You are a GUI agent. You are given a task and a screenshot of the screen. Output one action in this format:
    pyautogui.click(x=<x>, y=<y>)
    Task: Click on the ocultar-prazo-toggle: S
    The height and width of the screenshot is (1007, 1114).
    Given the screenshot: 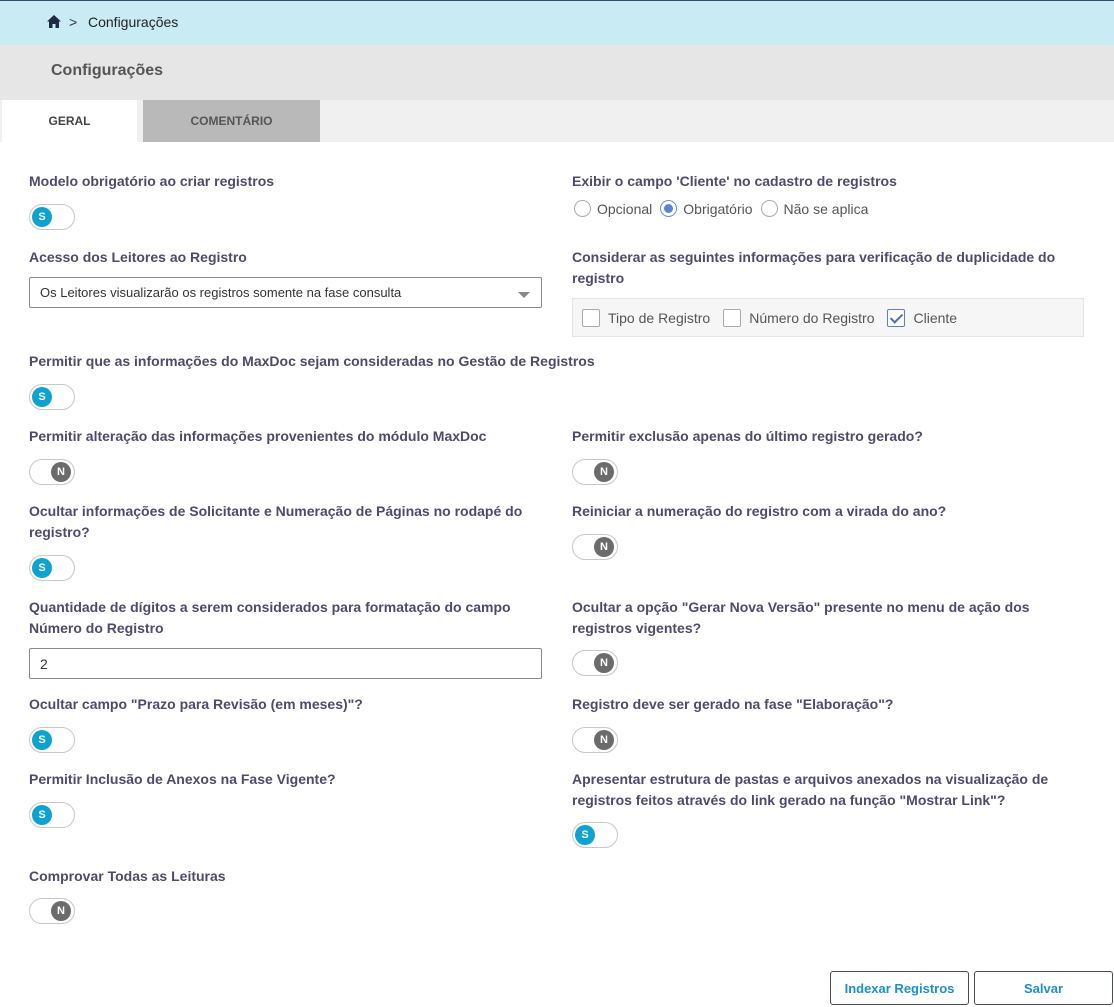 What is the action you would take?
    pyautogui.click(x=52, y=740)
    